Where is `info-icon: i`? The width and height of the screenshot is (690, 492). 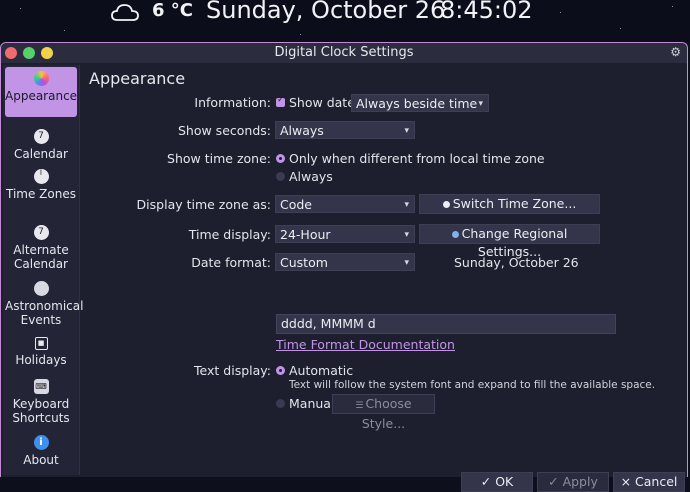
info-icon: i is located at coordinates (41, 442).